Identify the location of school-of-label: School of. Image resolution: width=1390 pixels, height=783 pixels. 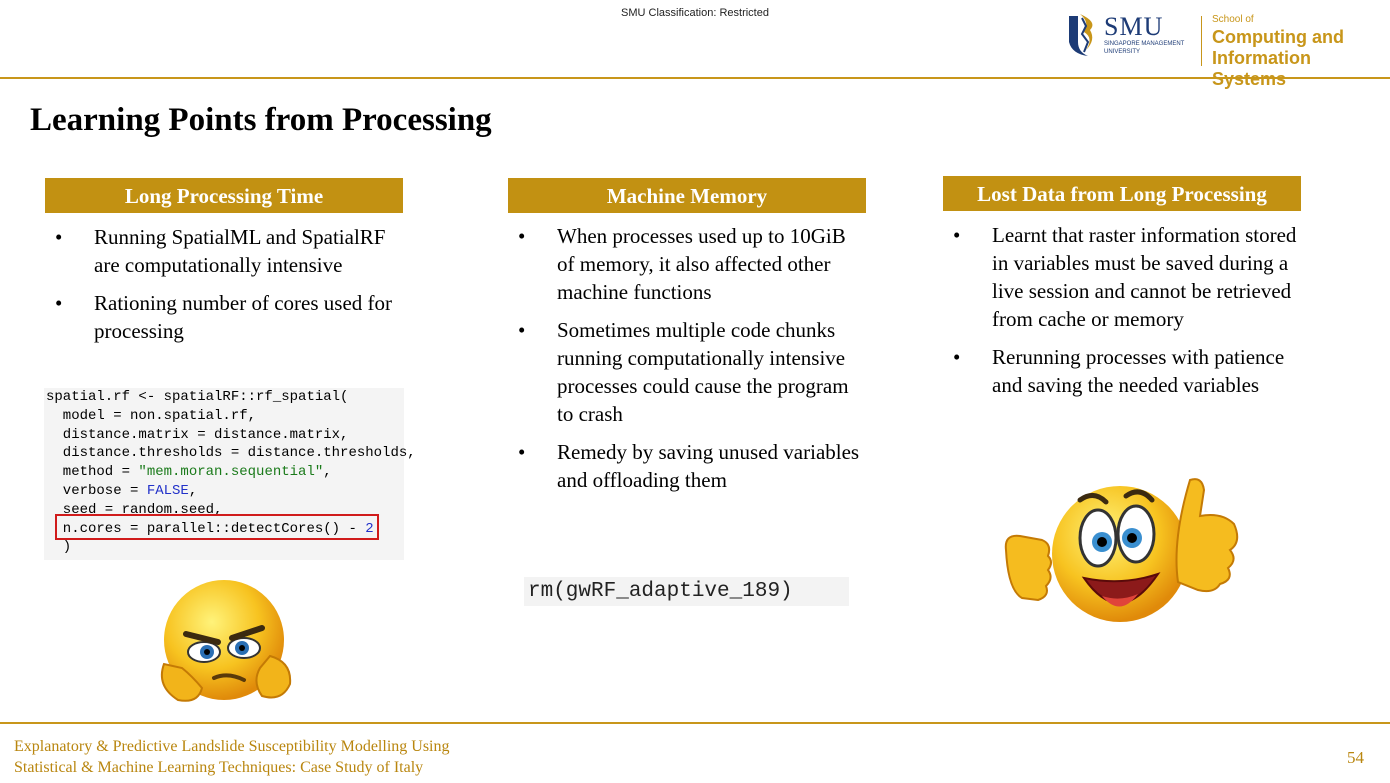
(1233, 19).